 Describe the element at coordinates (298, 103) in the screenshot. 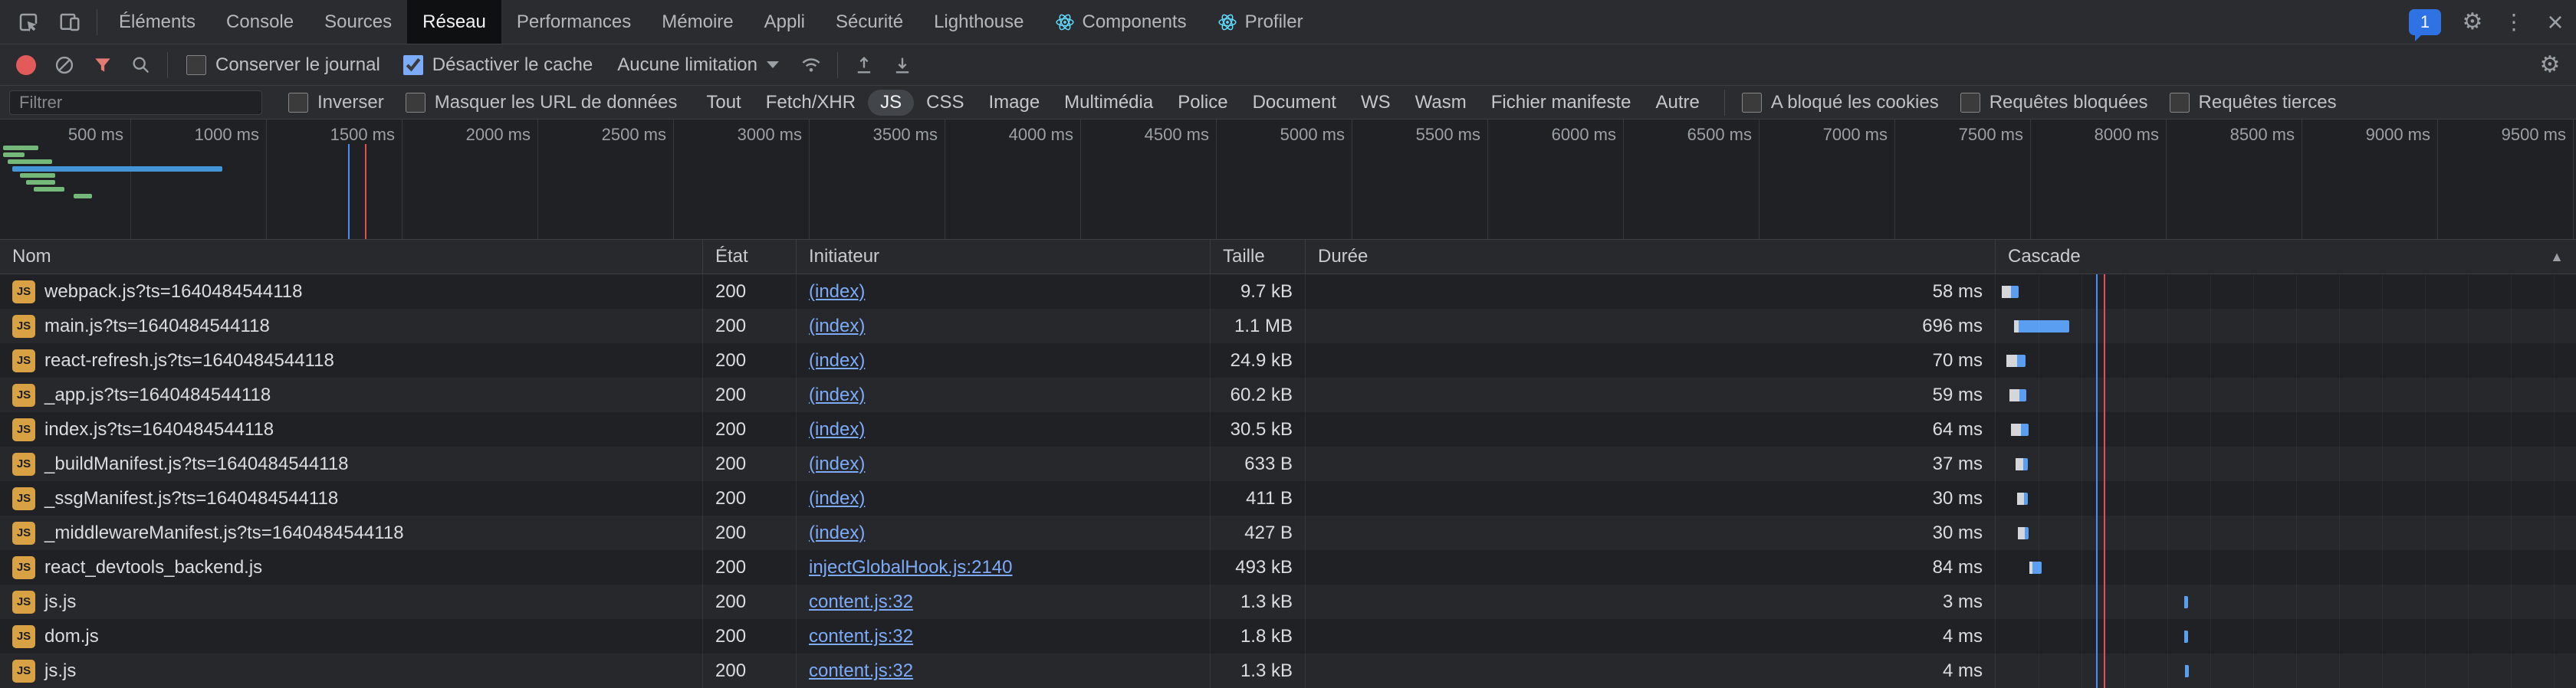

I see `invert-filter-checkbox` at that location.